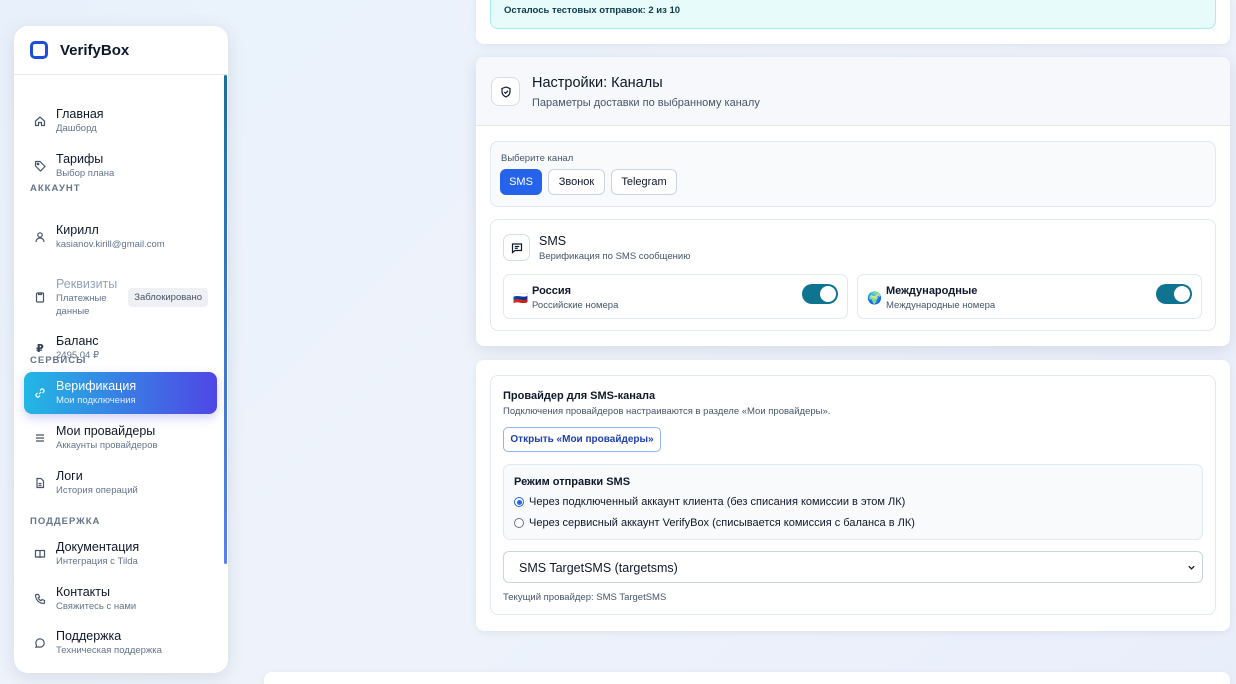  What do you see at coordinates (644, 182) in the screenshot?
I see `channel-option-telegram: Telegram` at bounding box center [644, 182].